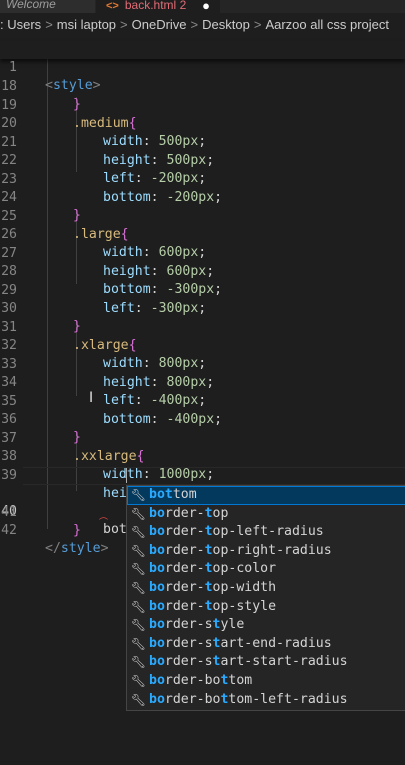 The height and width of the screenshot is (765, 405). What do you see at coordinates (202, 216) in the screenshot?
I see `code-line: 25 .large{` at bounding box center [202, 216].